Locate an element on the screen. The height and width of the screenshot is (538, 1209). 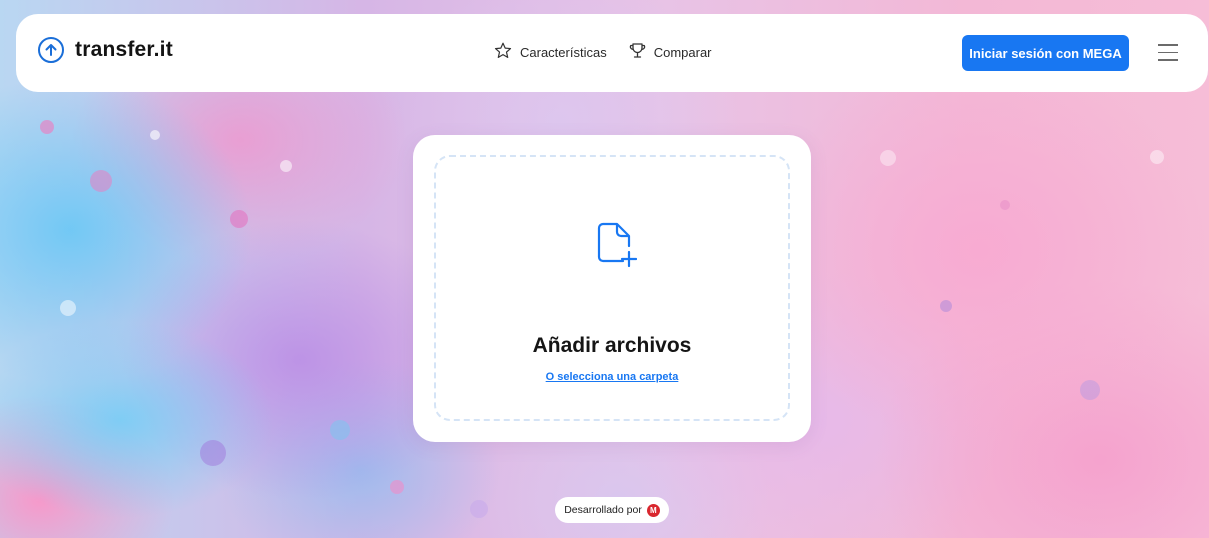
nav-item-features: Características is located at coordinates (550, 52).